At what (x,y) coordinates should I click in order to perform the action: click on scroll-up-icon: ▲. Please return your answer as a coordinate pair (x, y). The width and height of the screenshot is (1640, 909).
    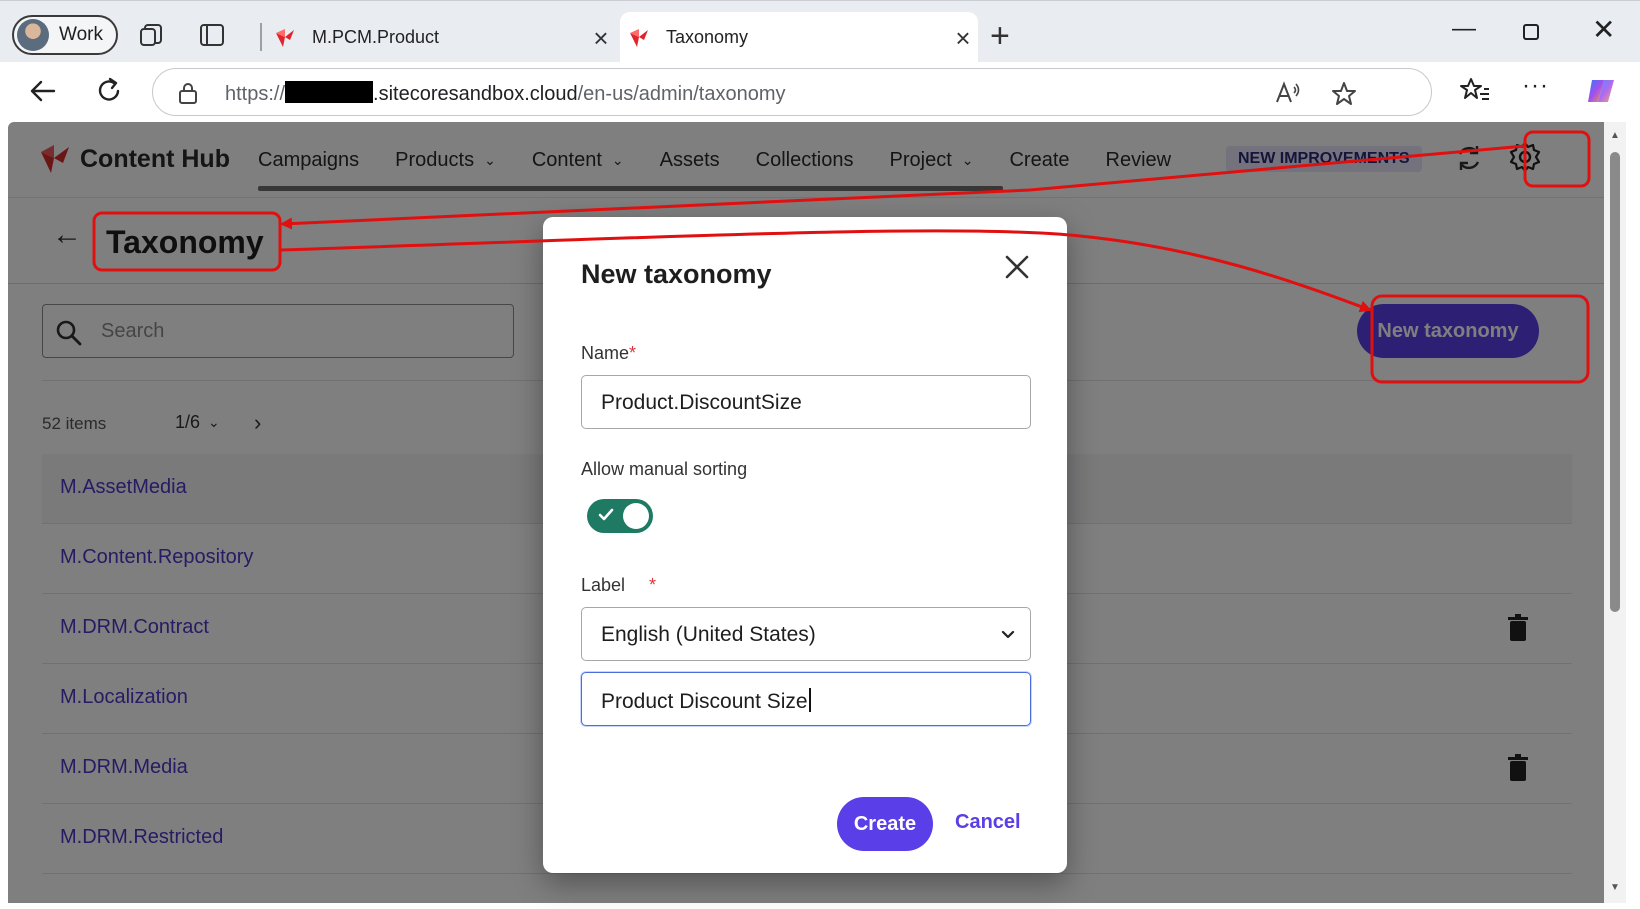
    Looking at the image, I should click on (1615, 135).